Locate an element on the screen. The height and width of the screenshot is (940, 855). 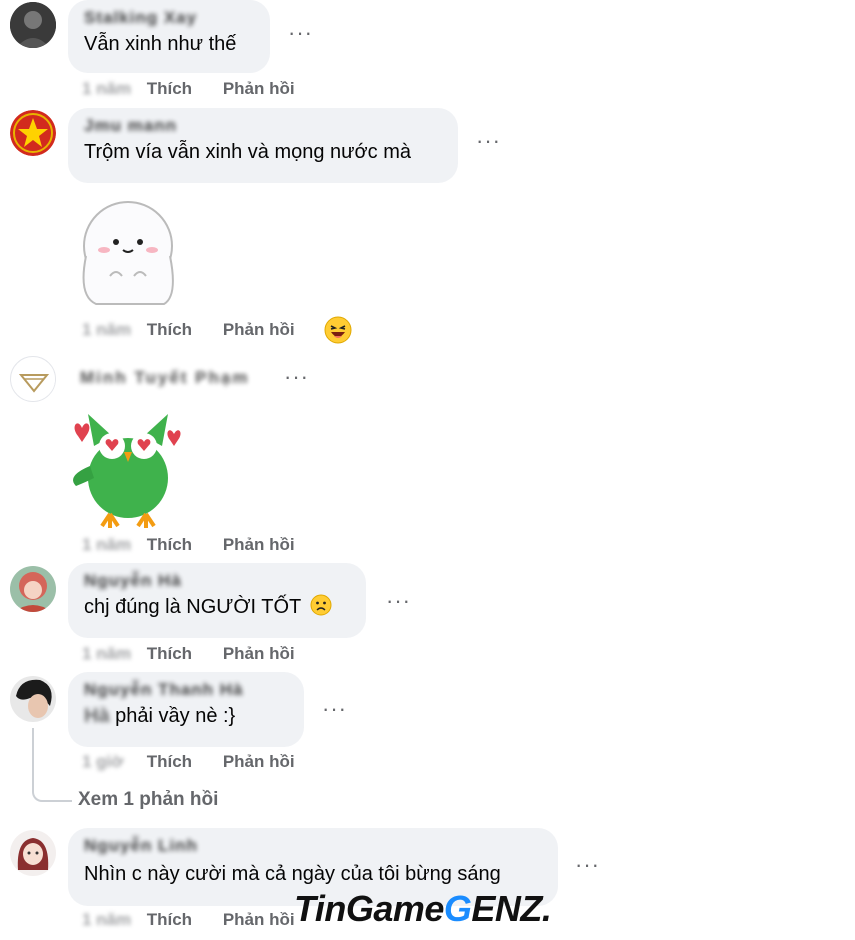
laughing-face-icon is located at coordinates (338, 330).